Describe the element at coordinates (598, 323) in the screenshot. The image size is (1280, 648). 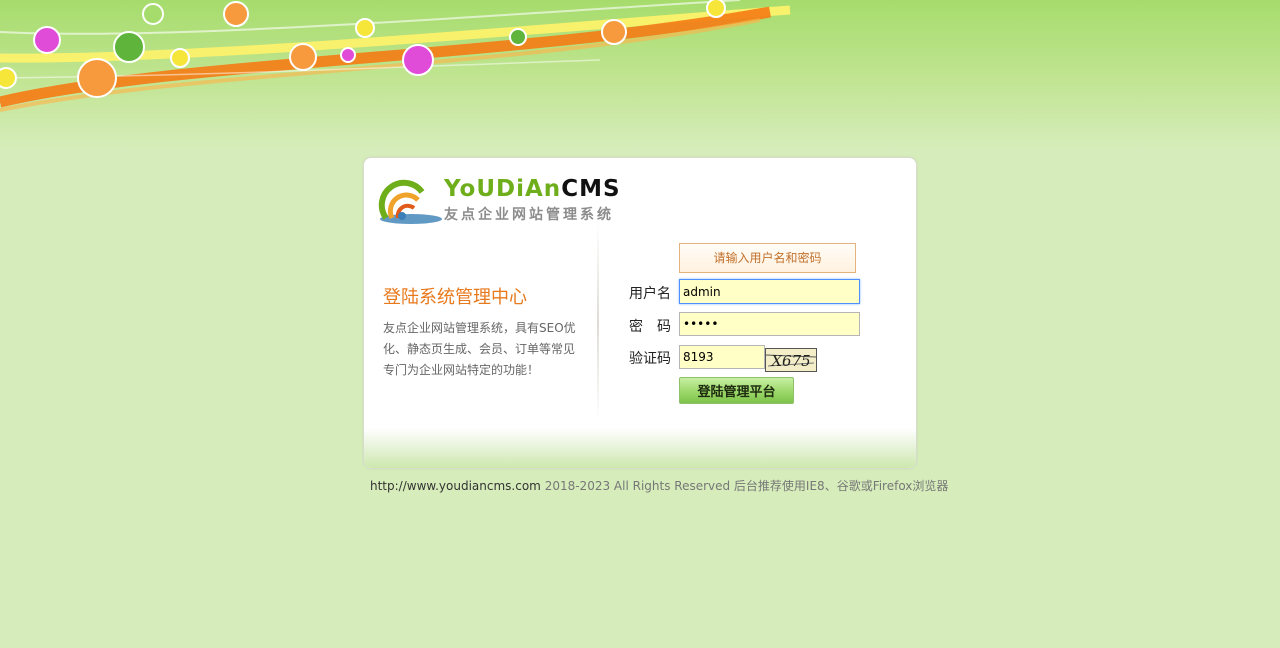
I see `vertical-divider` at that location.